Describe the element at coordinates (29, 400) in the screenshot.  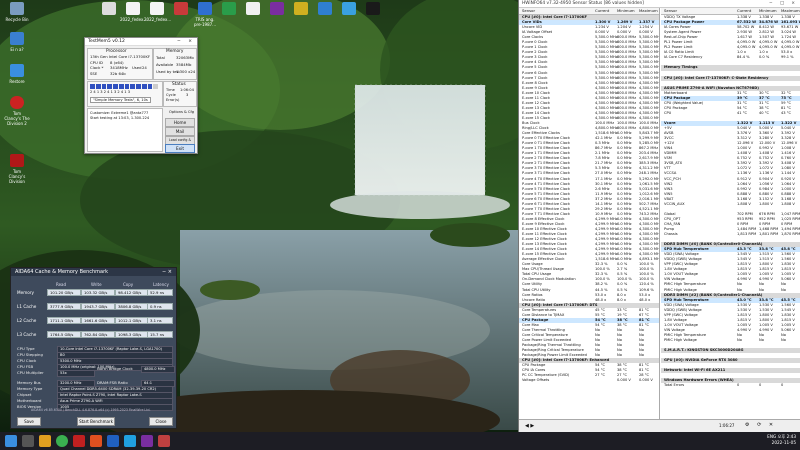
I see `info-label: Motherboard` at that location.